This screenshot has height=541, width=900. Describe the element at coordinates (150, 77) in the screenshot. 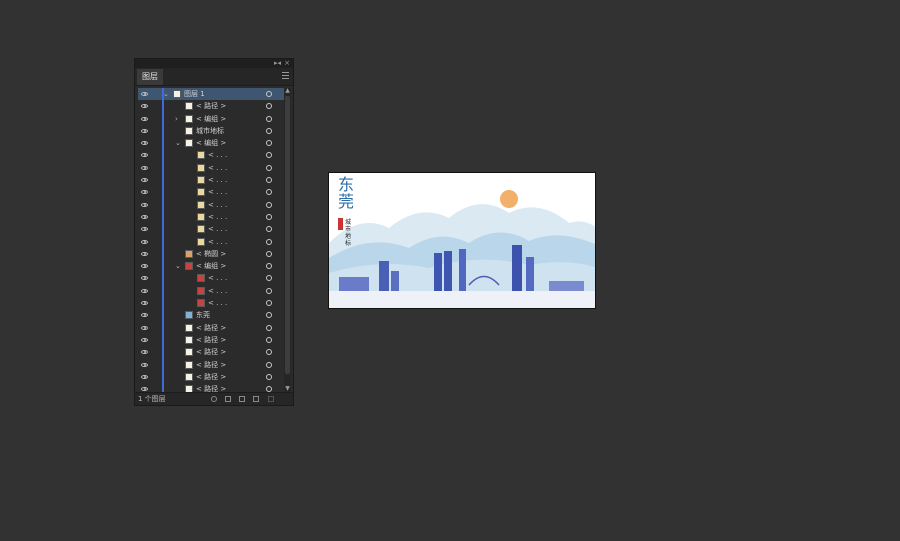

I see `tab-layers: 图层` at that location.